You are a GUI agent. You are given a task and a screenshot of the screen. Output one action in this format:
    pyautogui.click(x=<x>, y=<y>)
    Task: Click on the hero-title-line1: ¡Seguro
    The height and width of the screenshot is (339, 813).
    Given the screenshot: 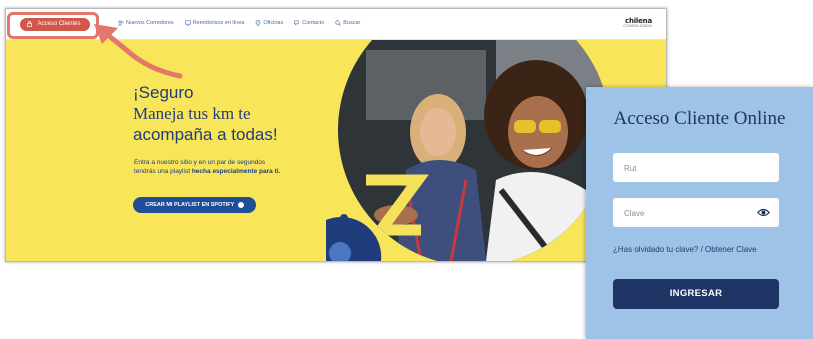 What is the action you would take?
    pyautogui.click(x=163, y=92)
    